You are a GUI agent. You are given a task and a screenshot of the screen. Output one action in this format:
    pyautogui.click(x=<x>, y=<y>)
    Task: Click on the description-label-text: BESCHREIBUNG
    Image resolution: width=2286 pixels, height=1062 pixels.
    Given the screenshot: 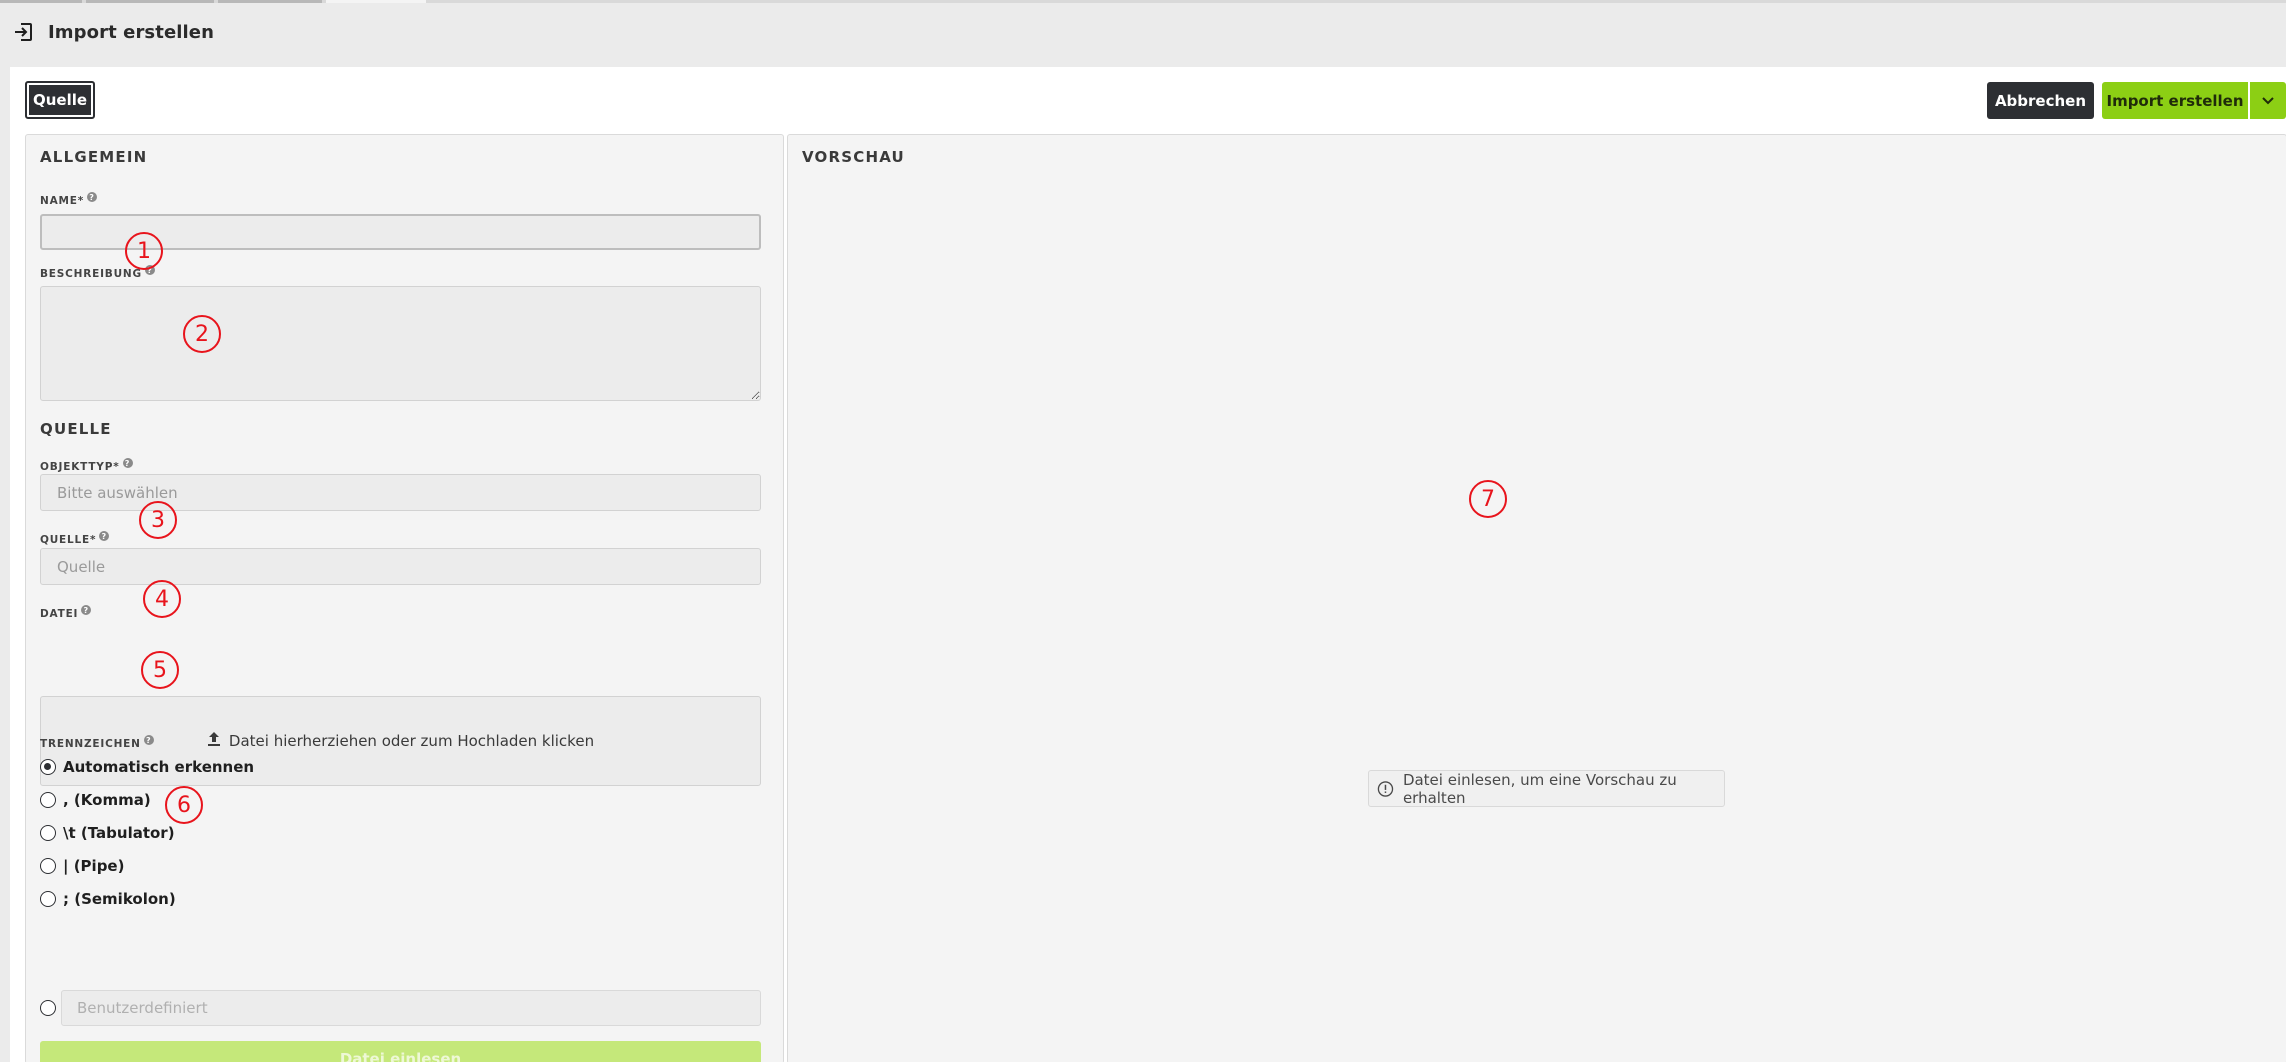 What is the action you would take?
    pyautogui.click(x=91, y=274)
    